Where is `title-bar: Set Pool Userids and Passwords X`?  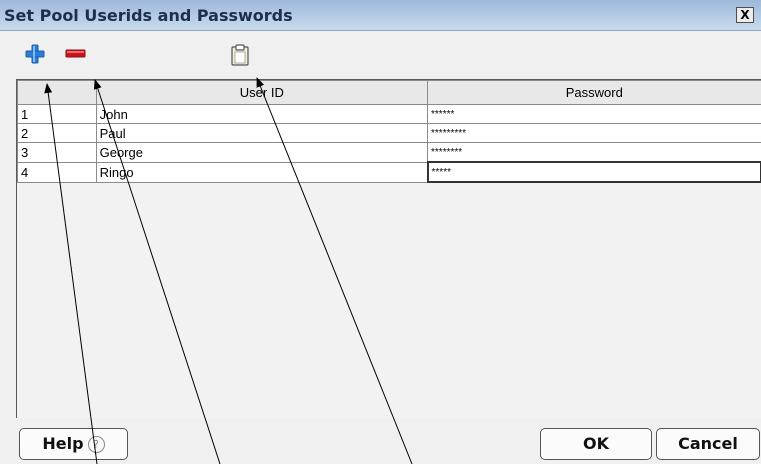 title-bar: Set Pool Userids and Passwords X is located at coordinates (380, 15).